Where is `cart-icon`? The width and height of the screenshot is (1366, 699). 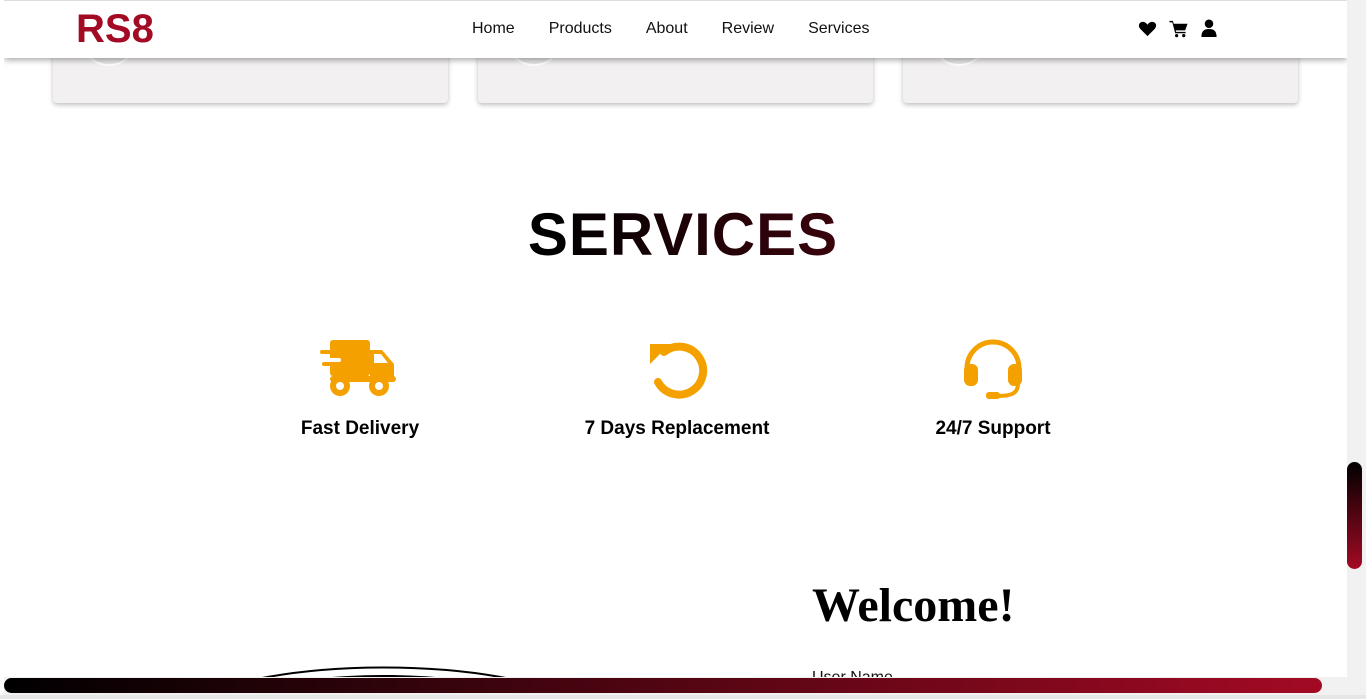 cart-icon is located at coordinates (1178, 28).